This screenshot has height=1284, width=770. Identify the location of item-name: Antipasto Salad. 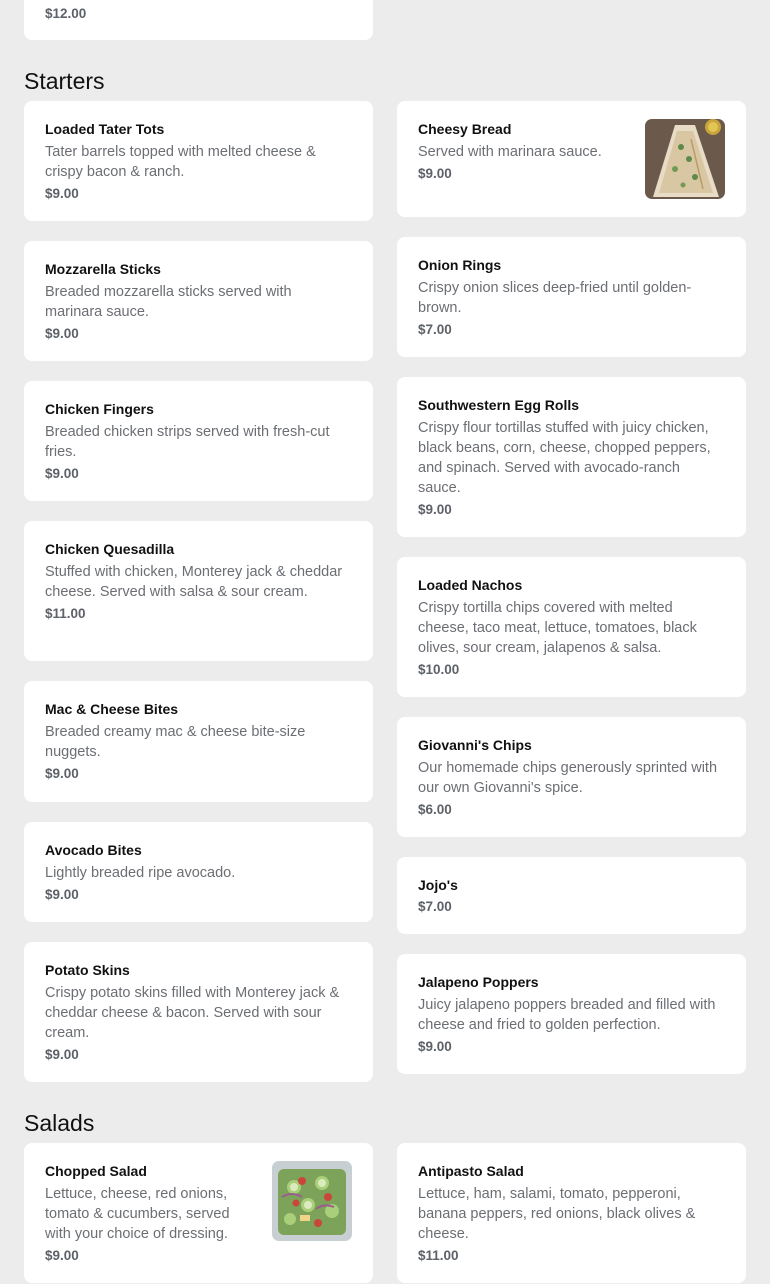
(471, 1171).